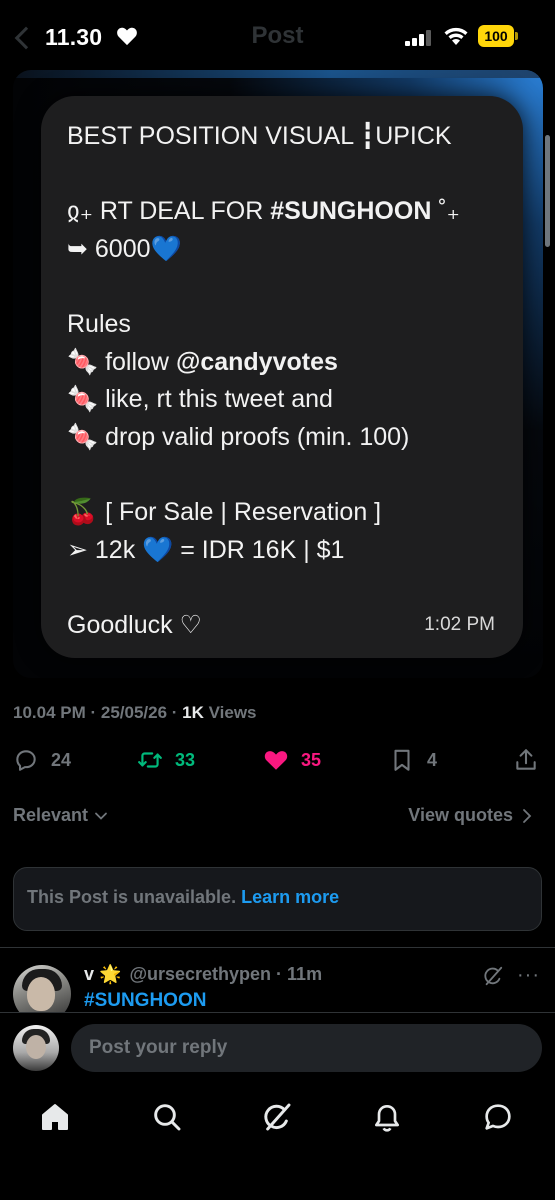 The width and height of the screenshot is (555, 1200). I want to click on post-timestamp: 10.04 PM · 25/05/26 ·, so click(98, 712).